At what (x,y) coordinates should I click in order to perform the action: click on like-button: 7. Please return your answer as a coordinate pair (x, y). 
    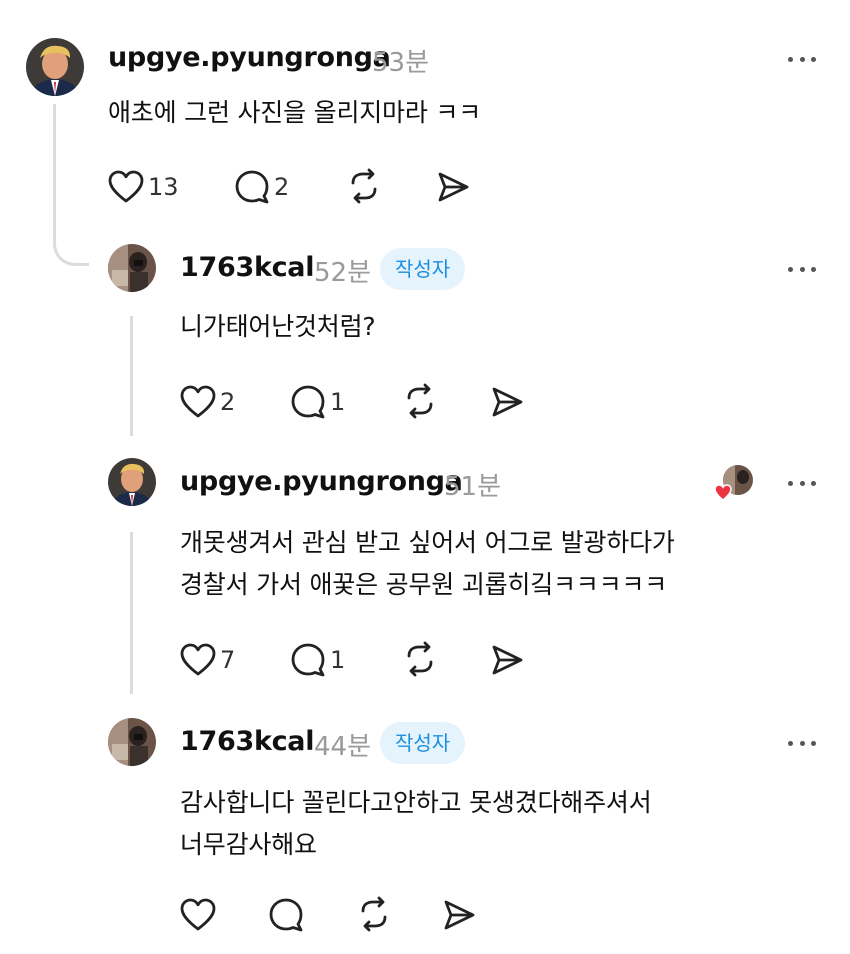
    Looking at the image, I should click on (207, 660).